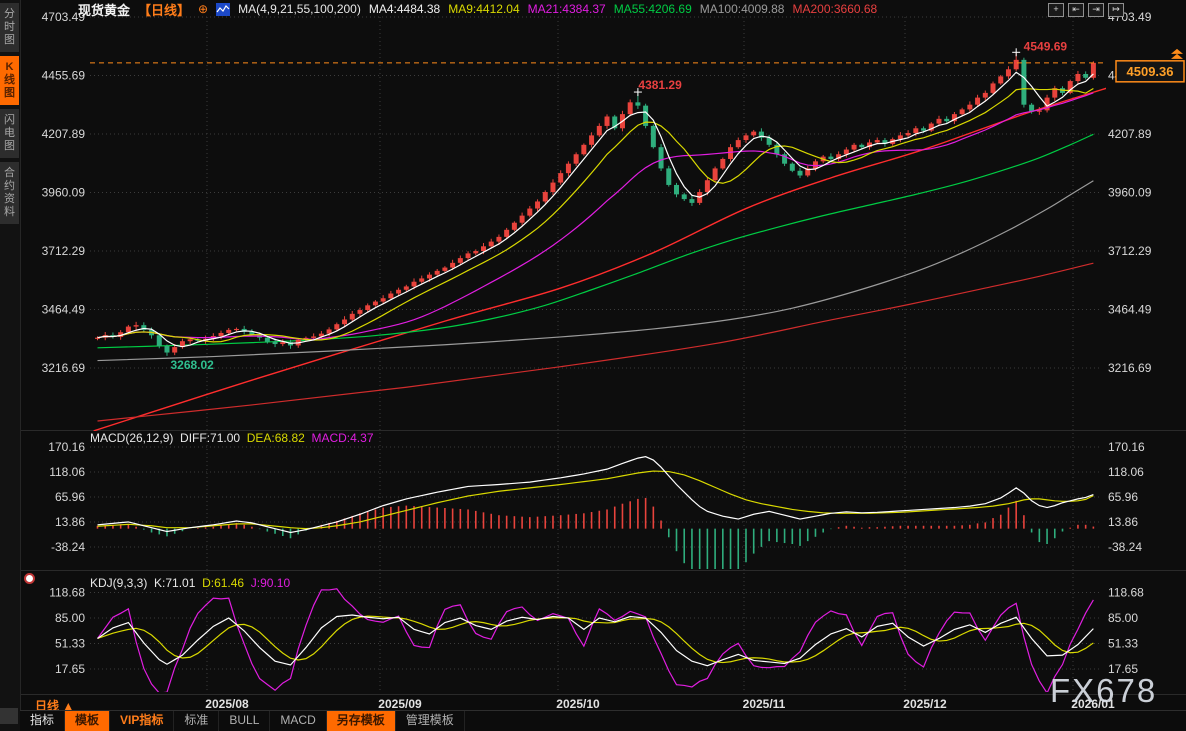 Image resolution: width=1186 pixels, height=731 pixels. Describe the element at coordinates (652, 9) in the screenshot. I see `ma-value-3: MA55:4206.69` at that location.